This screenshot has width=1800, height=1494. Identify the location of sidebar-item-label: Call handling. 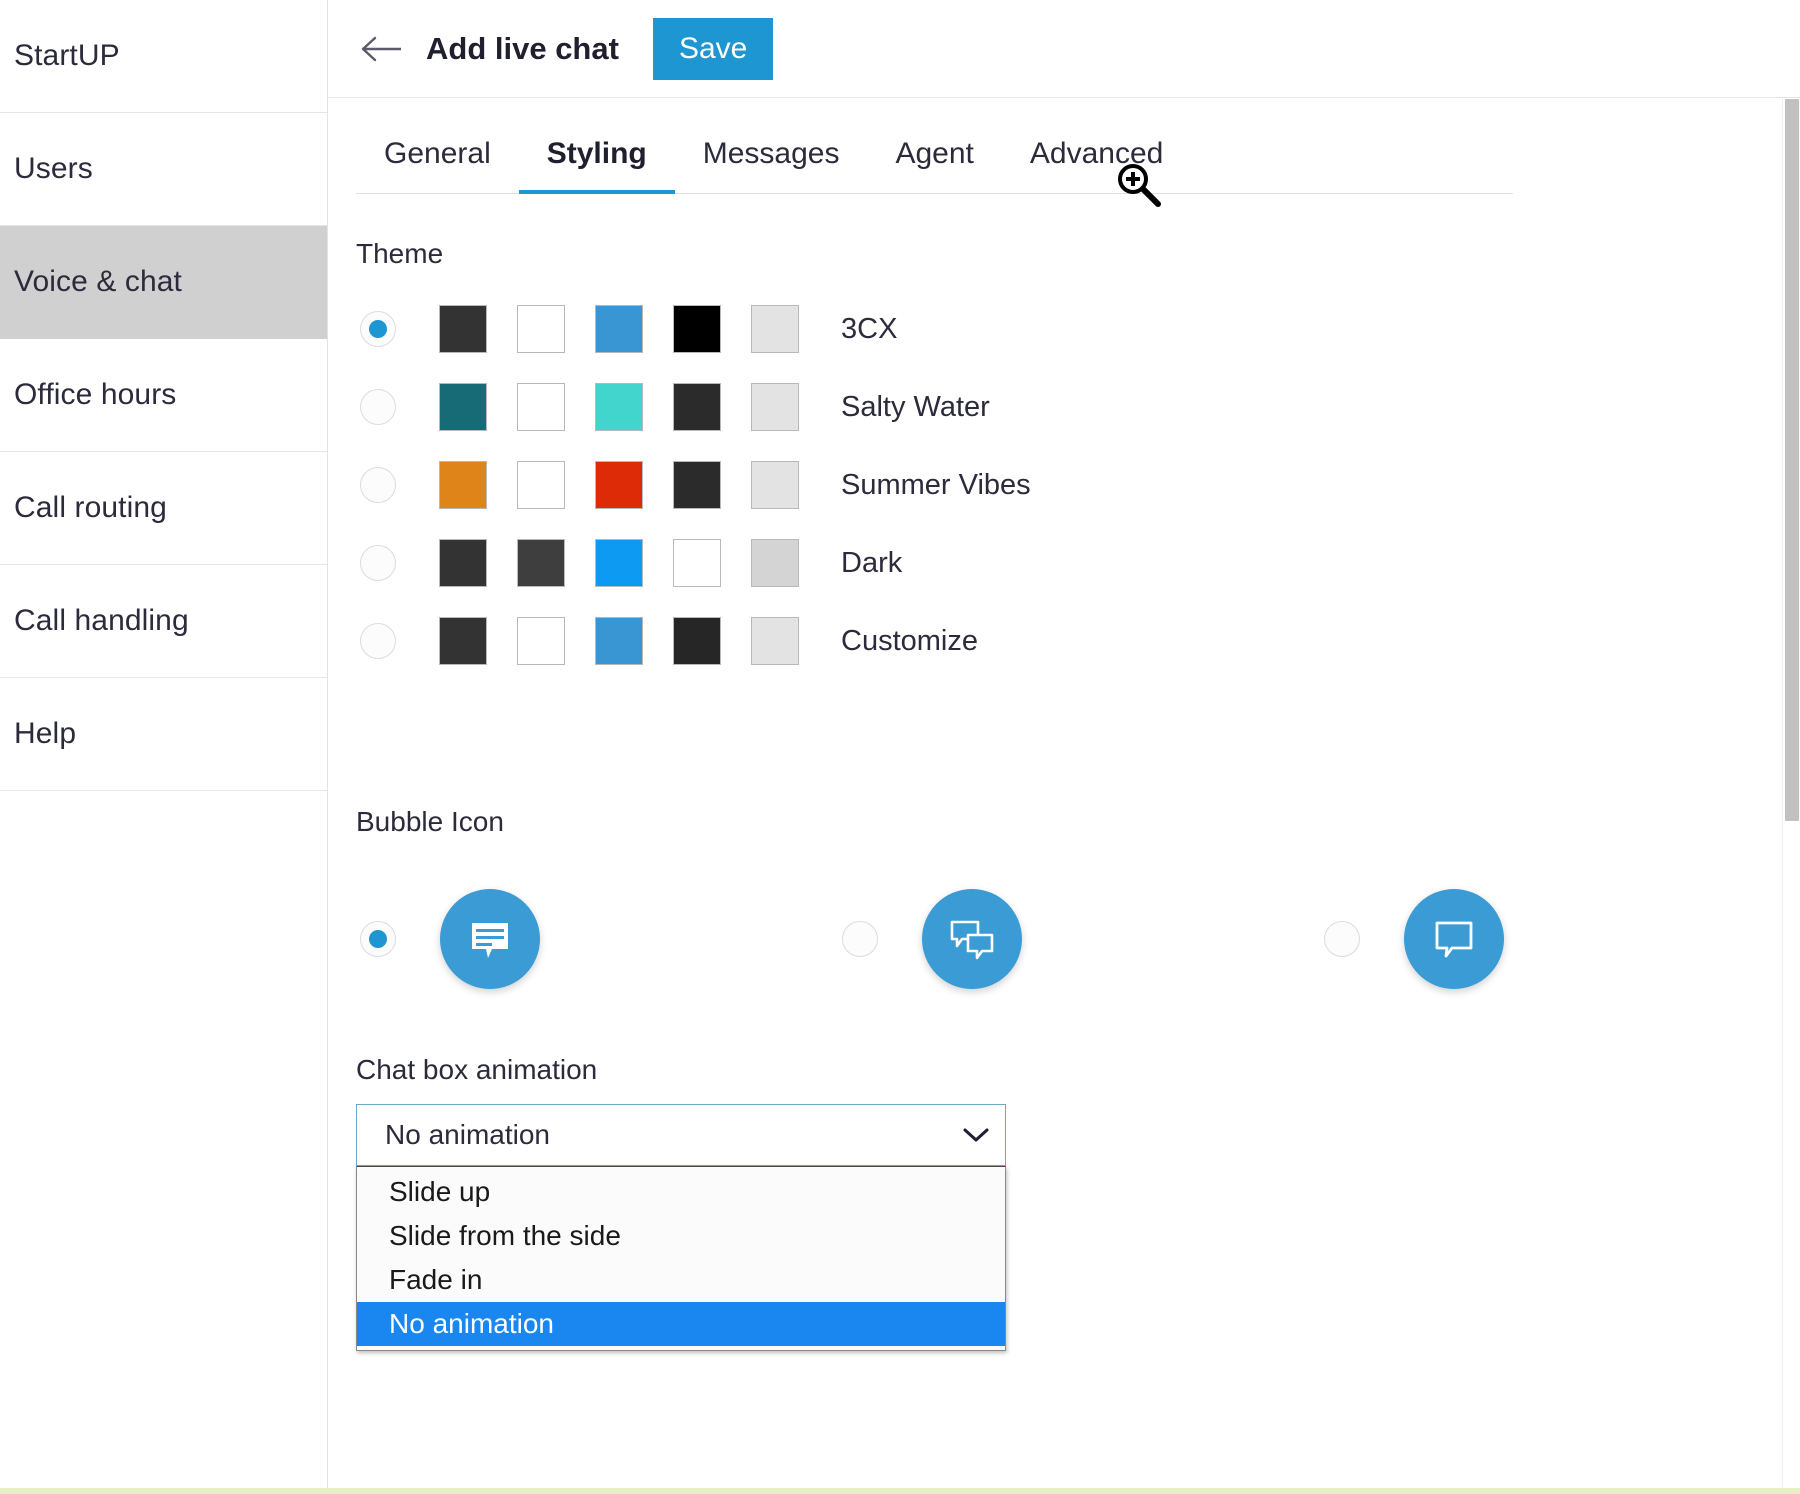
(101, 620).